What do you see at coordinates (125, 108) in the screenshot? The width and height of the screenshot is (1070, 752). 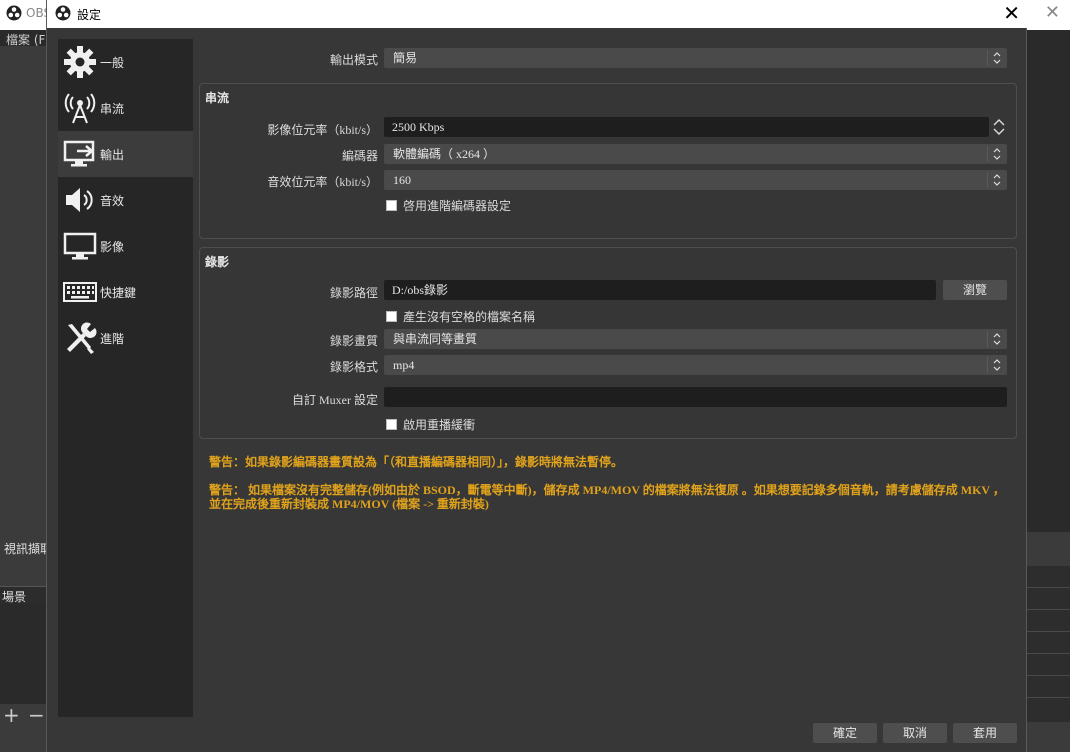 I see `sidebar-item-stream: 串流` at bounding box center [125, 108].